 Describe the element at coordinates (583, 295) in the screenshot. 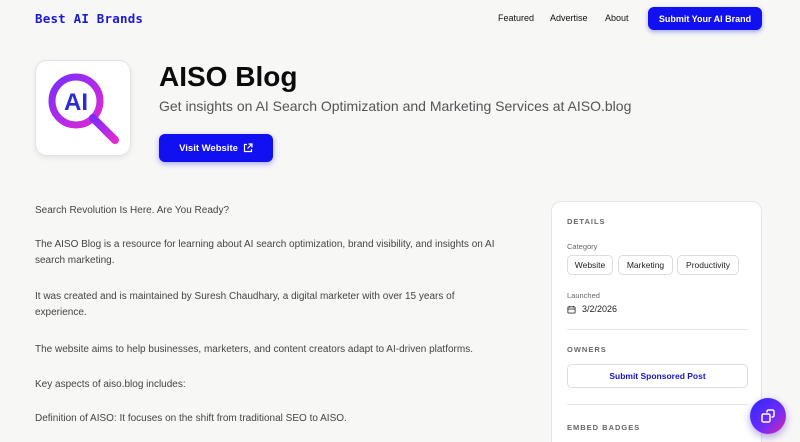

I see `launched-label: Launched` at that location.